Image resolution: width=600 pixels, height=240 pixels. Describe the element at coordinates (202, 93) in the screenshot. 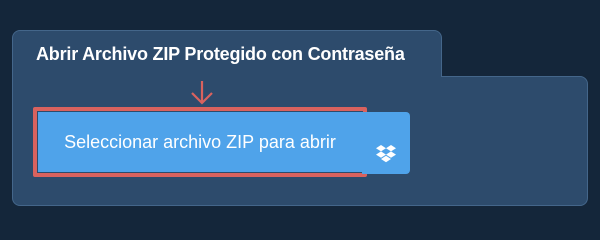

I see `arrow-down-icon` at that location.